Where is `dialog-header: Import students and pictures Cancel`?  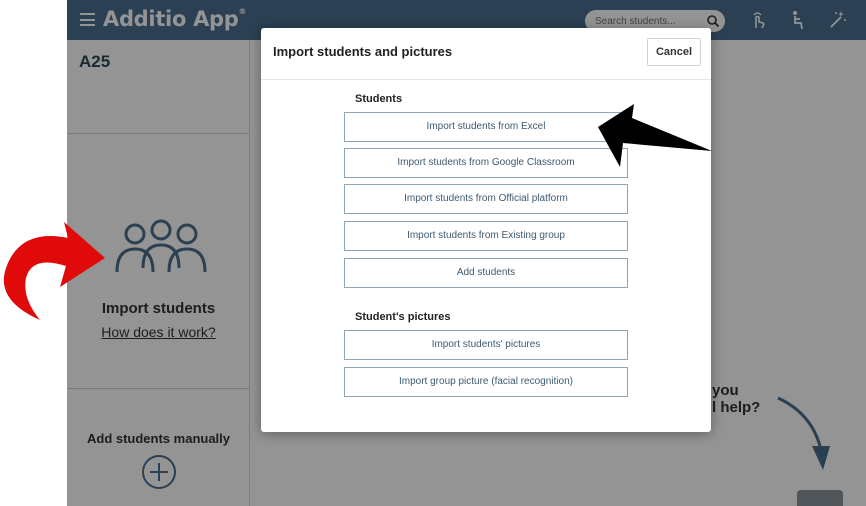 dialog-header: Import students and pictures Cancel is located at coordinates (486, 54).